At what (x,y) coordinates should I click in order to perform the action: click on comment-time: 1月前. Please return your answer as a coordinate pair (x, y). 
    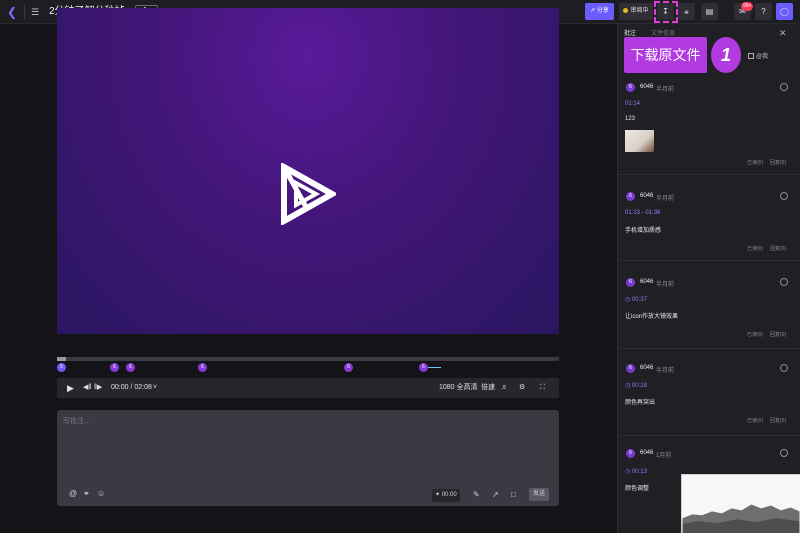
    Looking at the image, I should click on (664, 456).